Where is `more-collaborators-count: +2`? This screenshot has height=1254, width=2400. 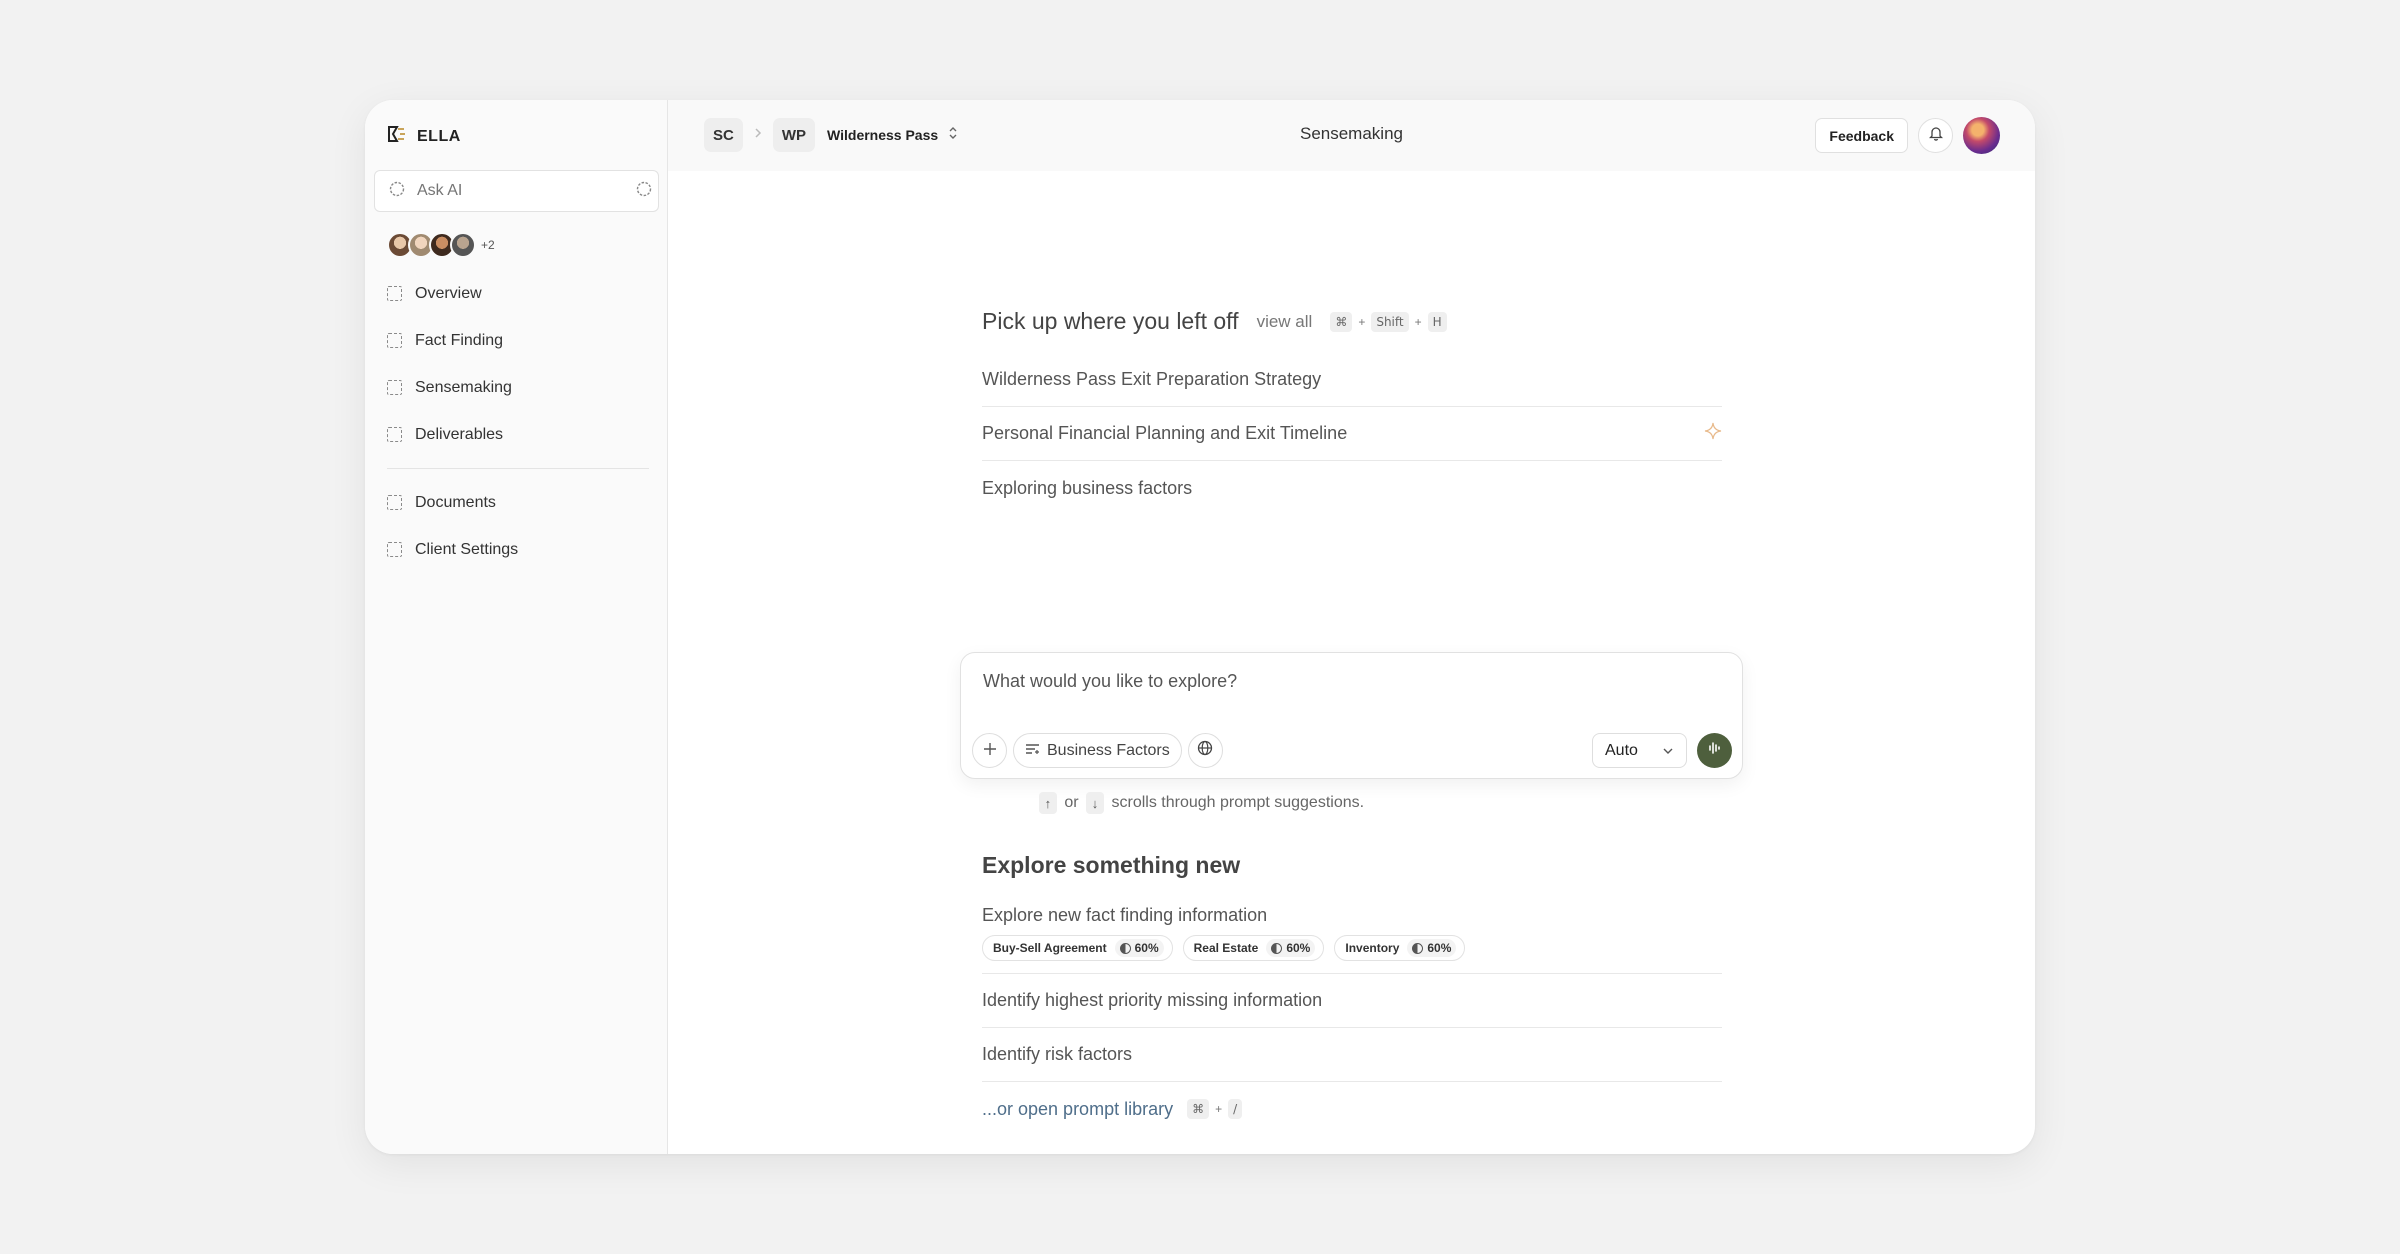
more-collaborators-count: +2 is located at coordinates (488, 245).